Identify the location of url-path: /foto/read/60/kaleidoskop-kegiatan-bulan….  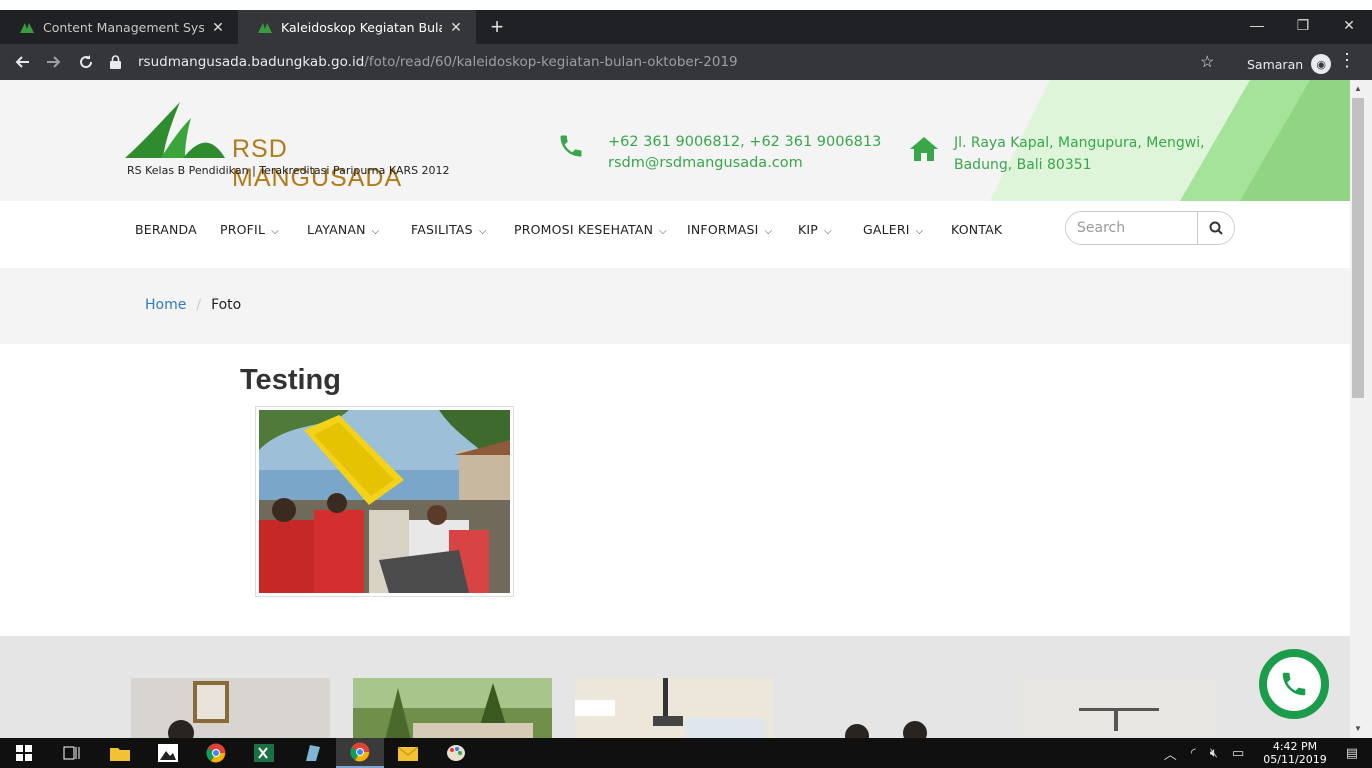
(551, 62).